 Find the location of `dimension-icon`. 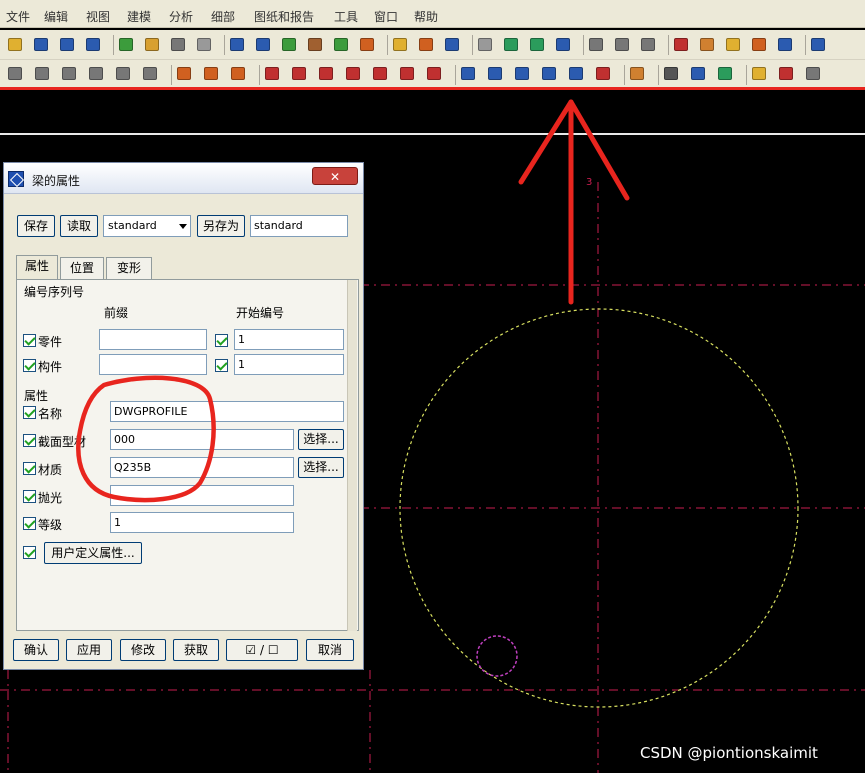

dimension-icon is located at coordinates (622, 44).